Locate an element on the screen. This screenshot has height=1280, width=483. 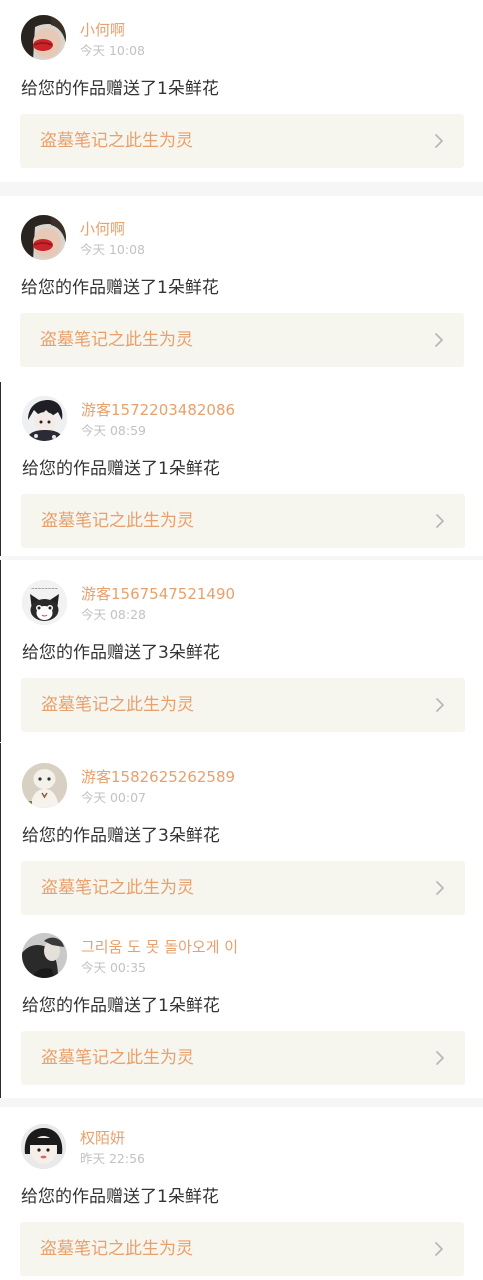
avatar: ~~~~~~~~ is located at coordinates (44, 602).